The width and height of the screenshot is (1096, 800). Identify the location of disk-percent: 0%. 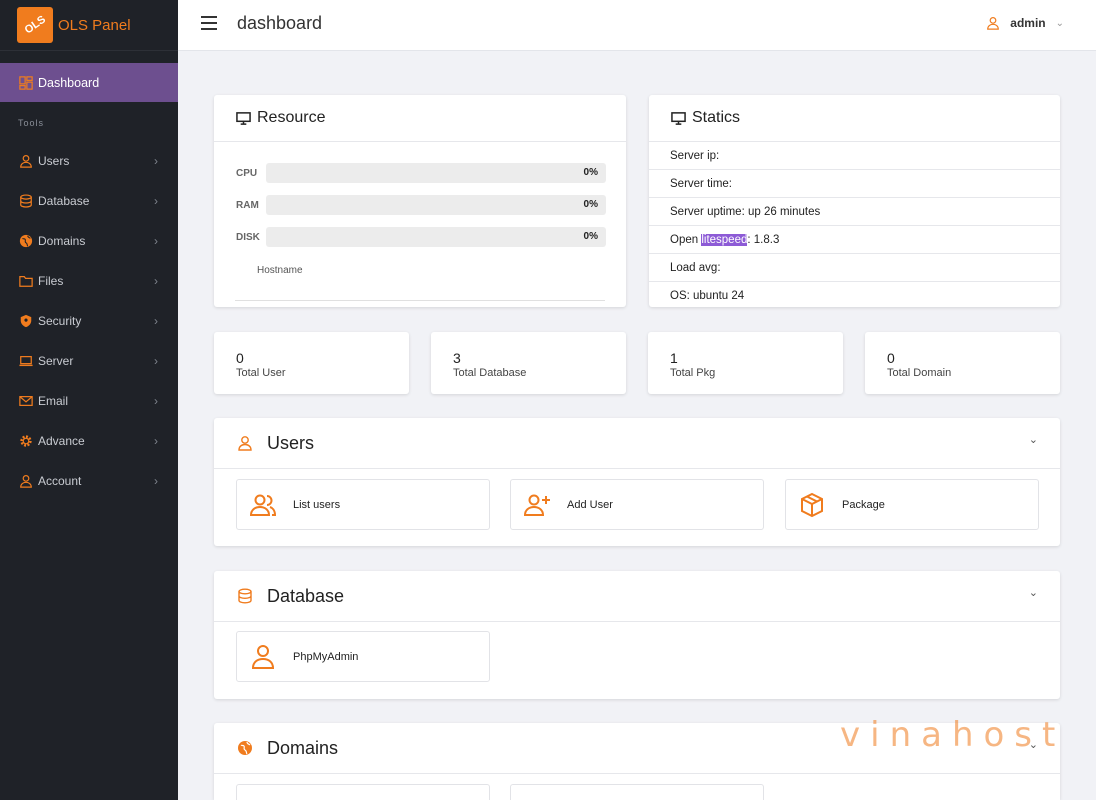
(590, 236).